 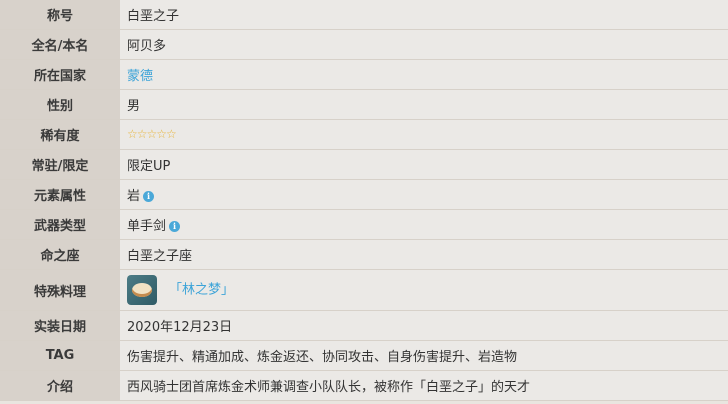 I want to click on row-label: TAG, so click(x=60, y=355).